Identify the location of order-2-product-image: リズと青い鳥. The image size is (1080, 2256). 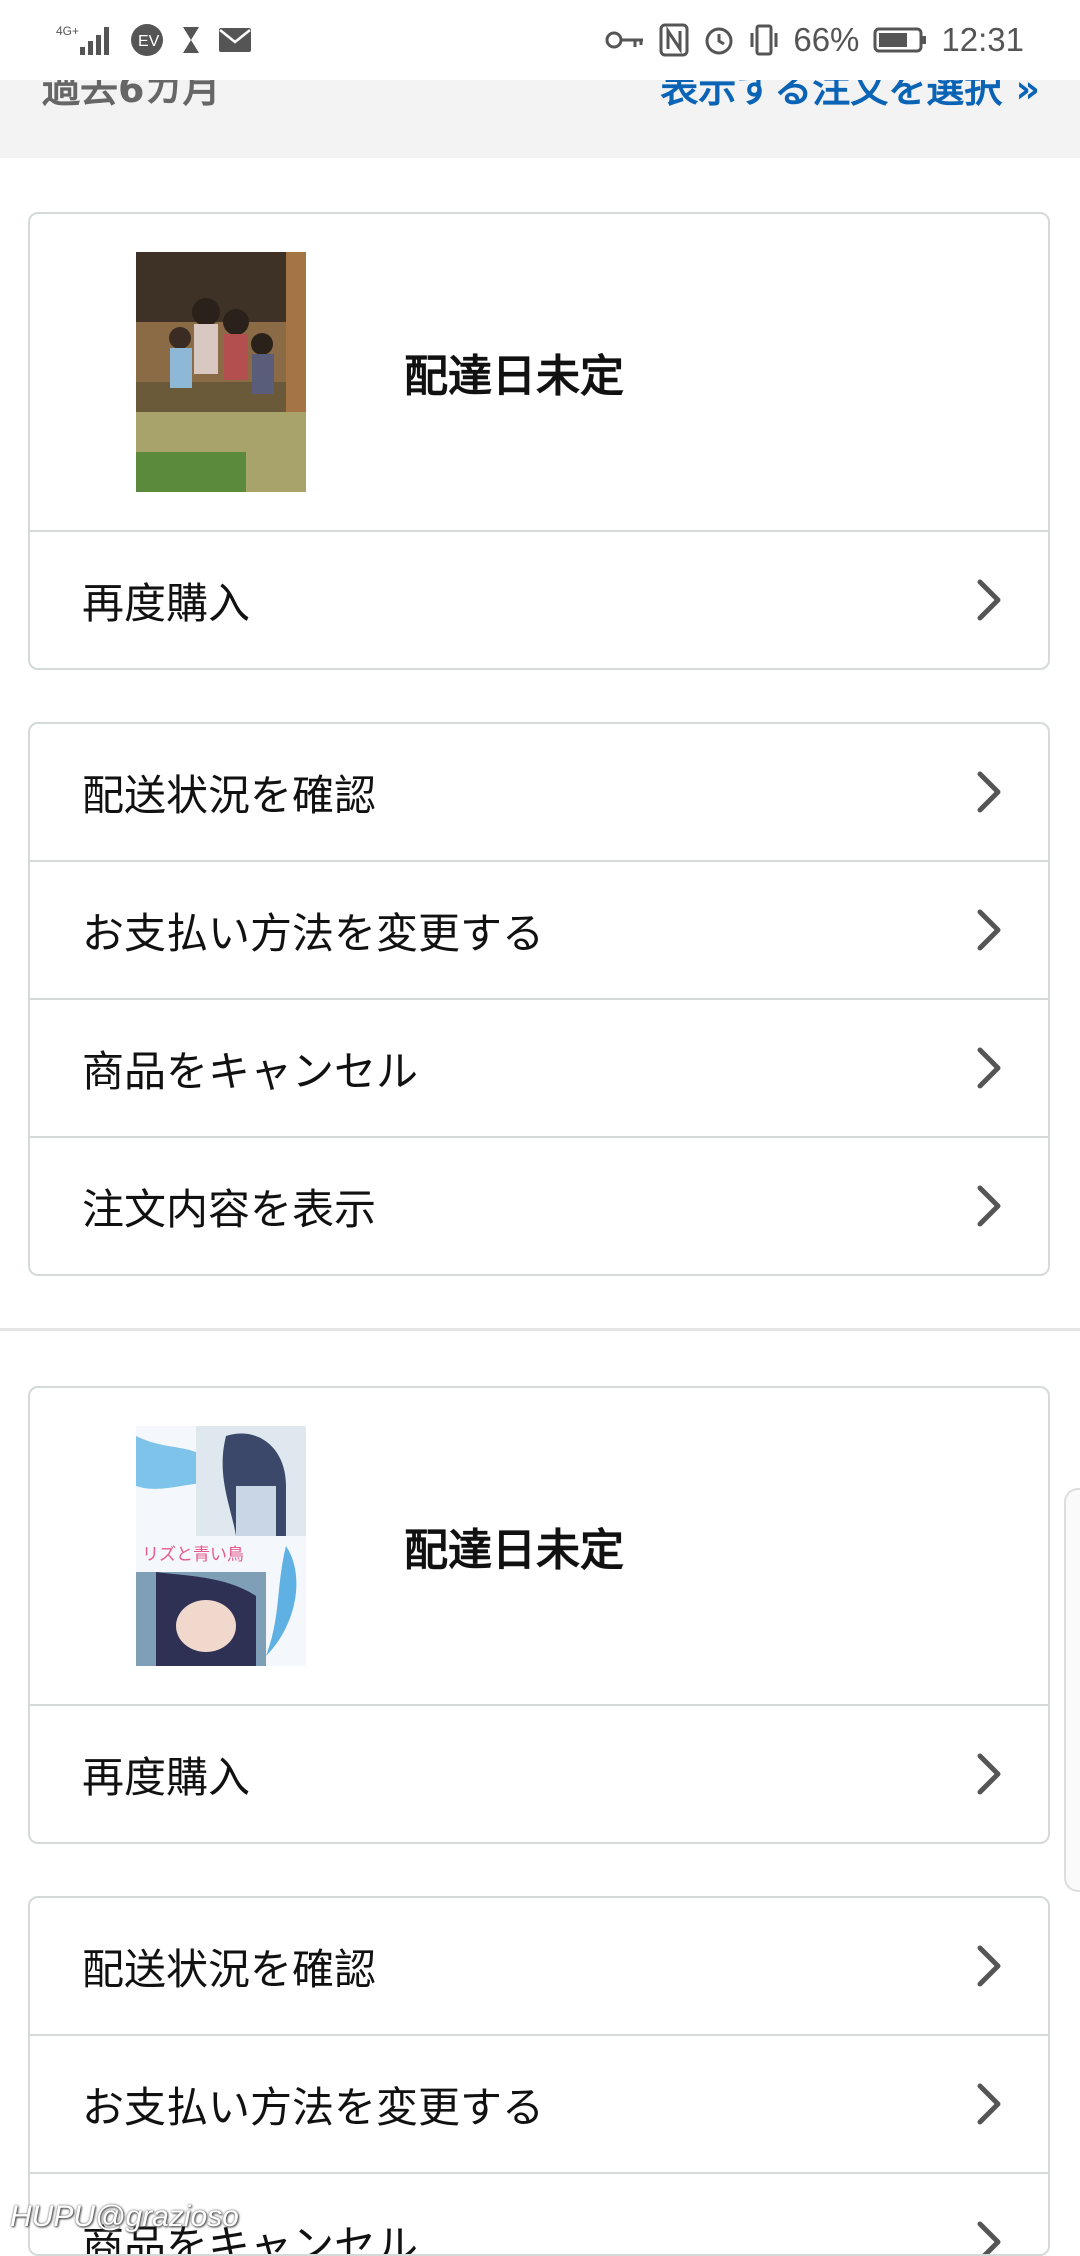
(221, 1546).